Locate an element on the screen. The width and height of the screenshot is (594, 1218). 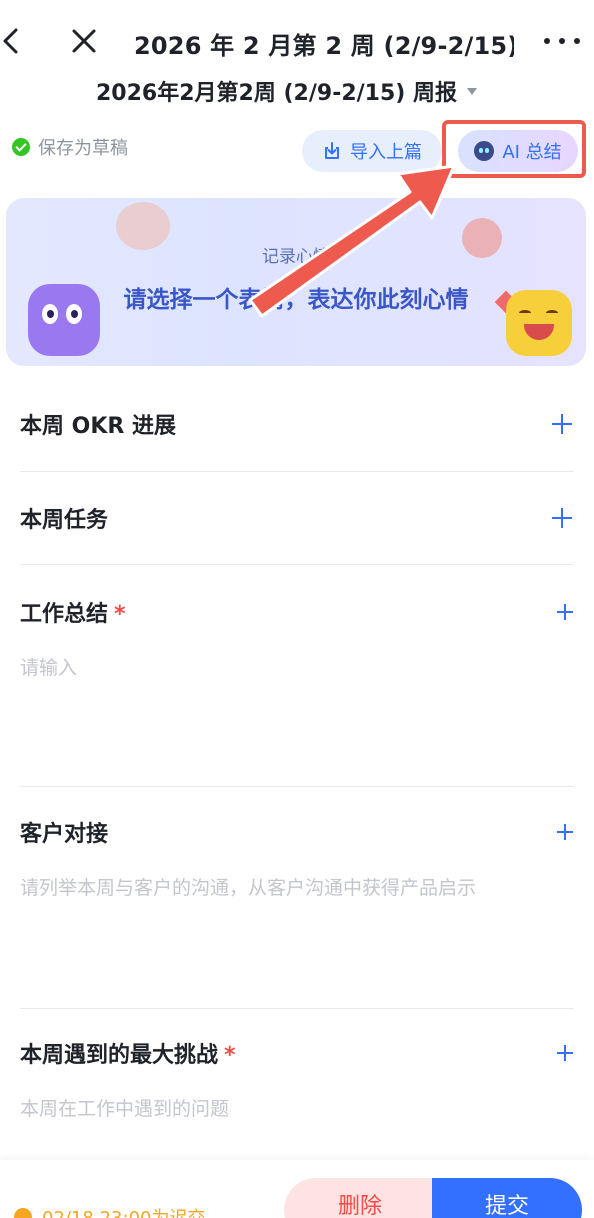
section-customer-label: 客户对接 is located at coordinates (64, 834).